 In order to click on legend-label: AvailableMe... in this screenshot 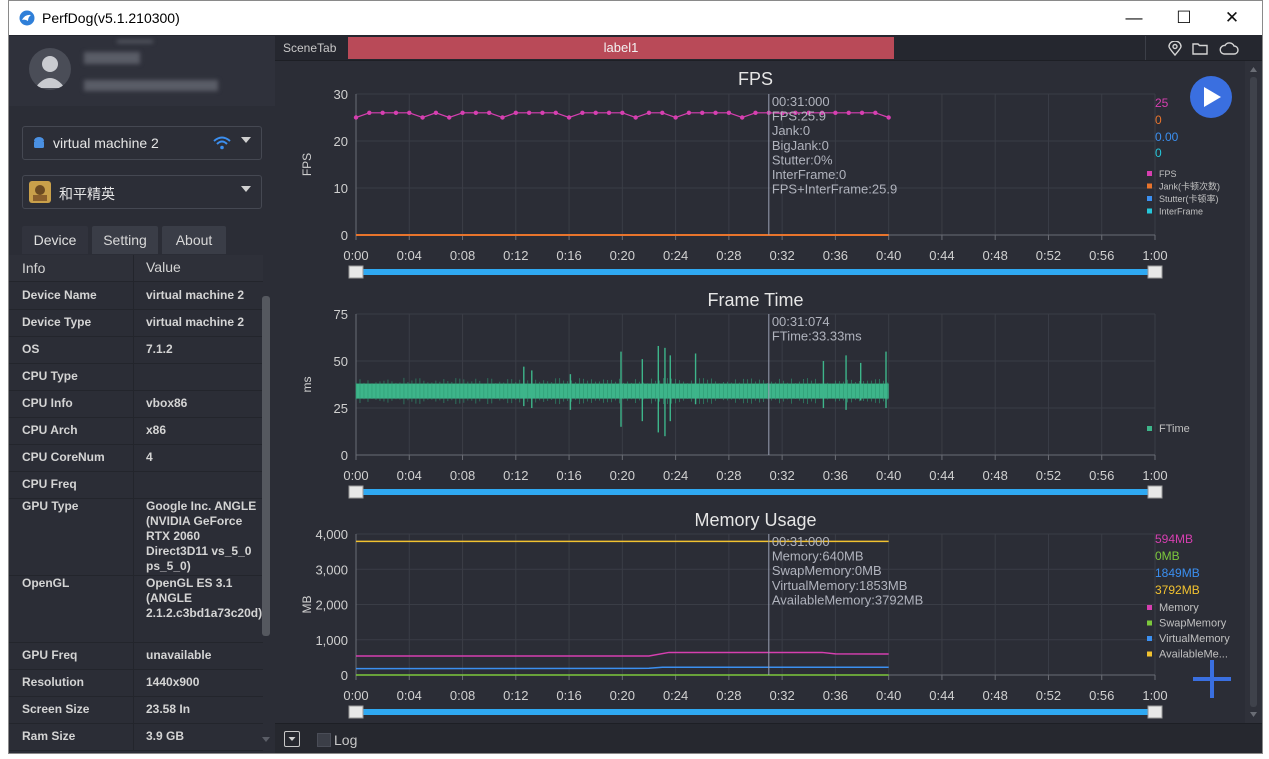, I will do `click(1193, 655)`.